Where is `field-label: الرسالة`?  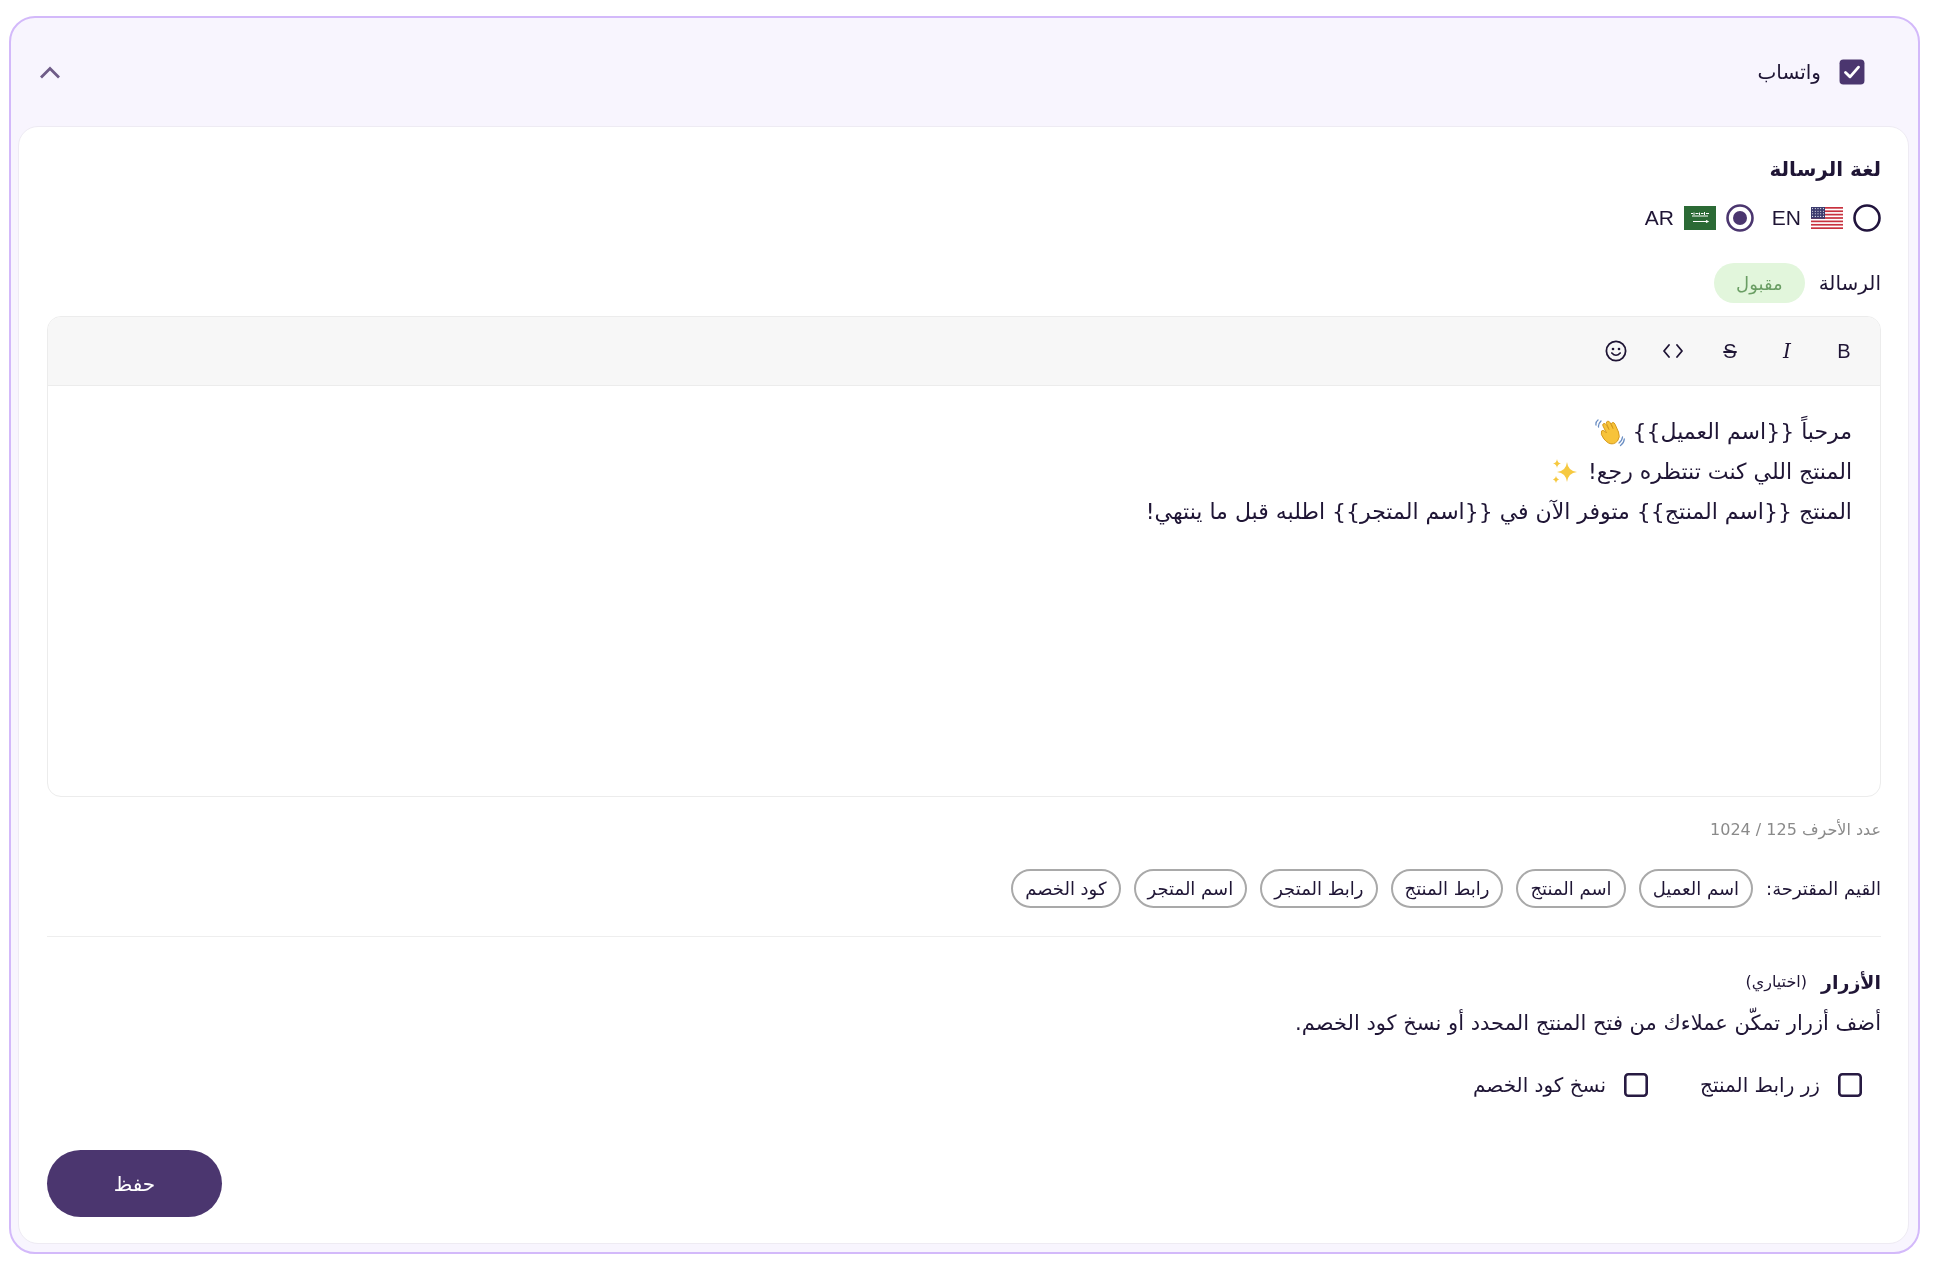
field-label: الرسالة is located at coordinates (1849, 283).